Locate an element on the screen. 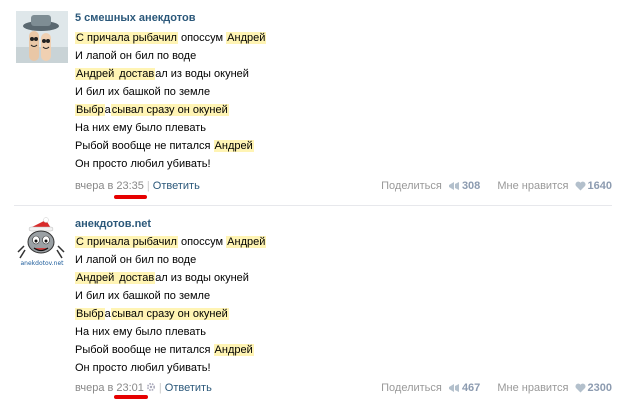 This screenshot has height=405, width=626. post-author: 5 смешных анекдотов is located at coordinates (135, 18).